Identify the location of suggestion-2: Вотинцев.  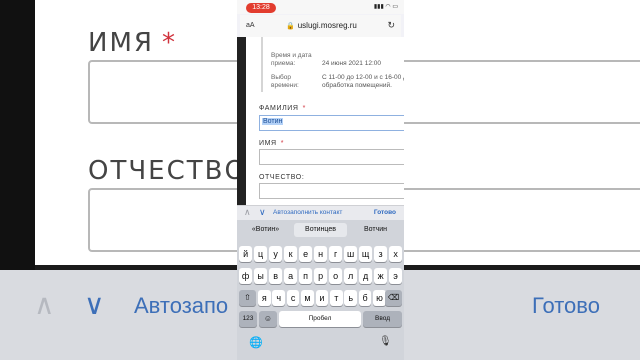
(320, 230).